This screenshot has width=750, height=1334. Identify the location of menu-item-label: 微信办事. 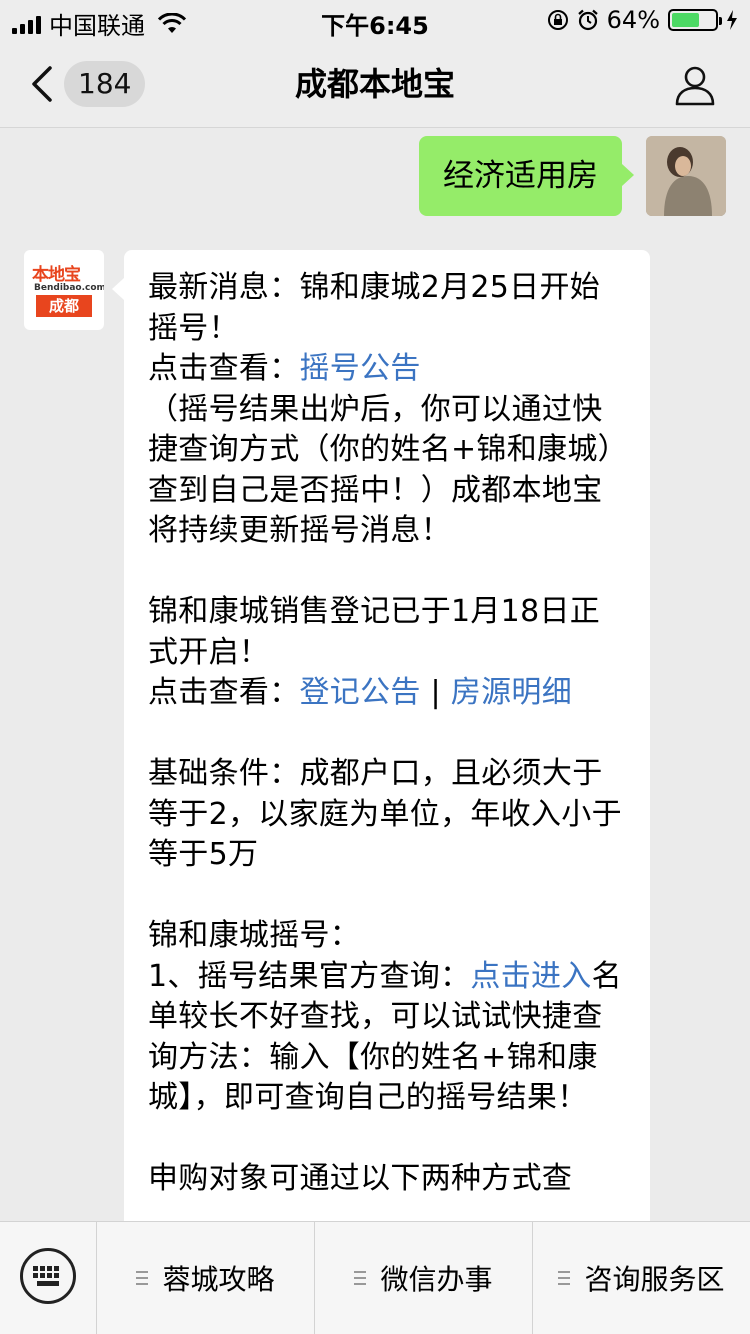
(436, 1279).